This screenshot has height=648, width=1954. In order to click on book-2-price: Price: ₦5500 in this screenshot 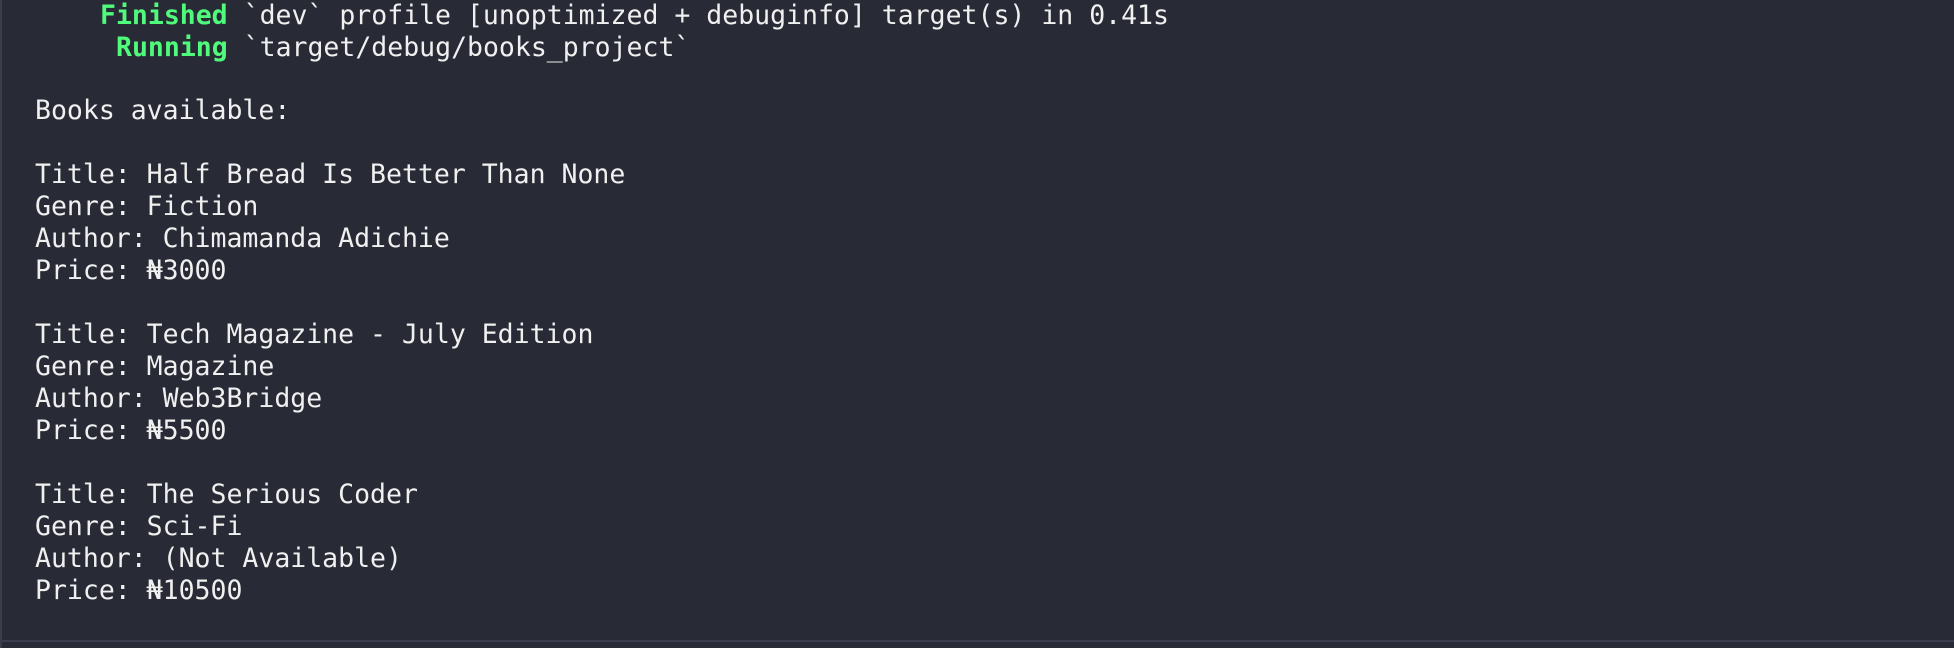, I will do `click(131, 430)`.